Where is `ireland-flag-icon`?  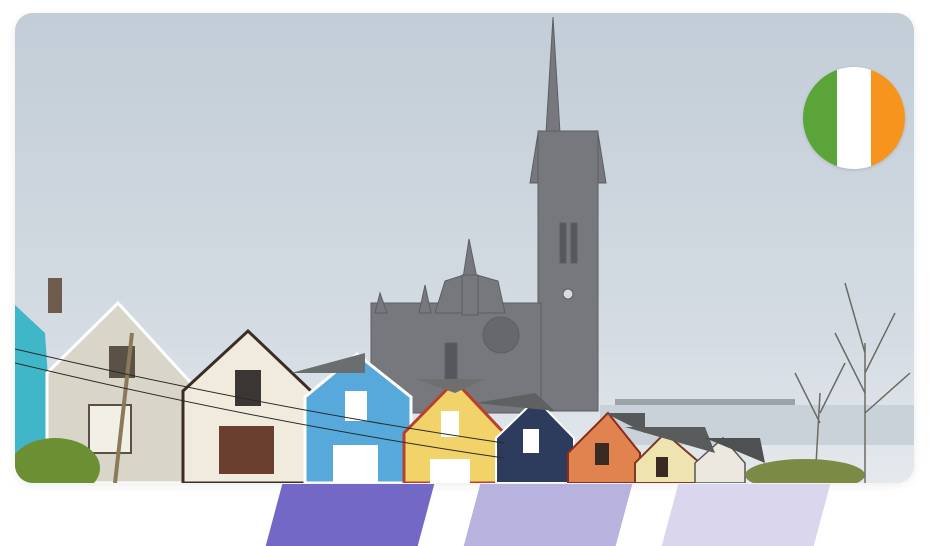 ireland-flag-icon is located at coordinates (854, 118).